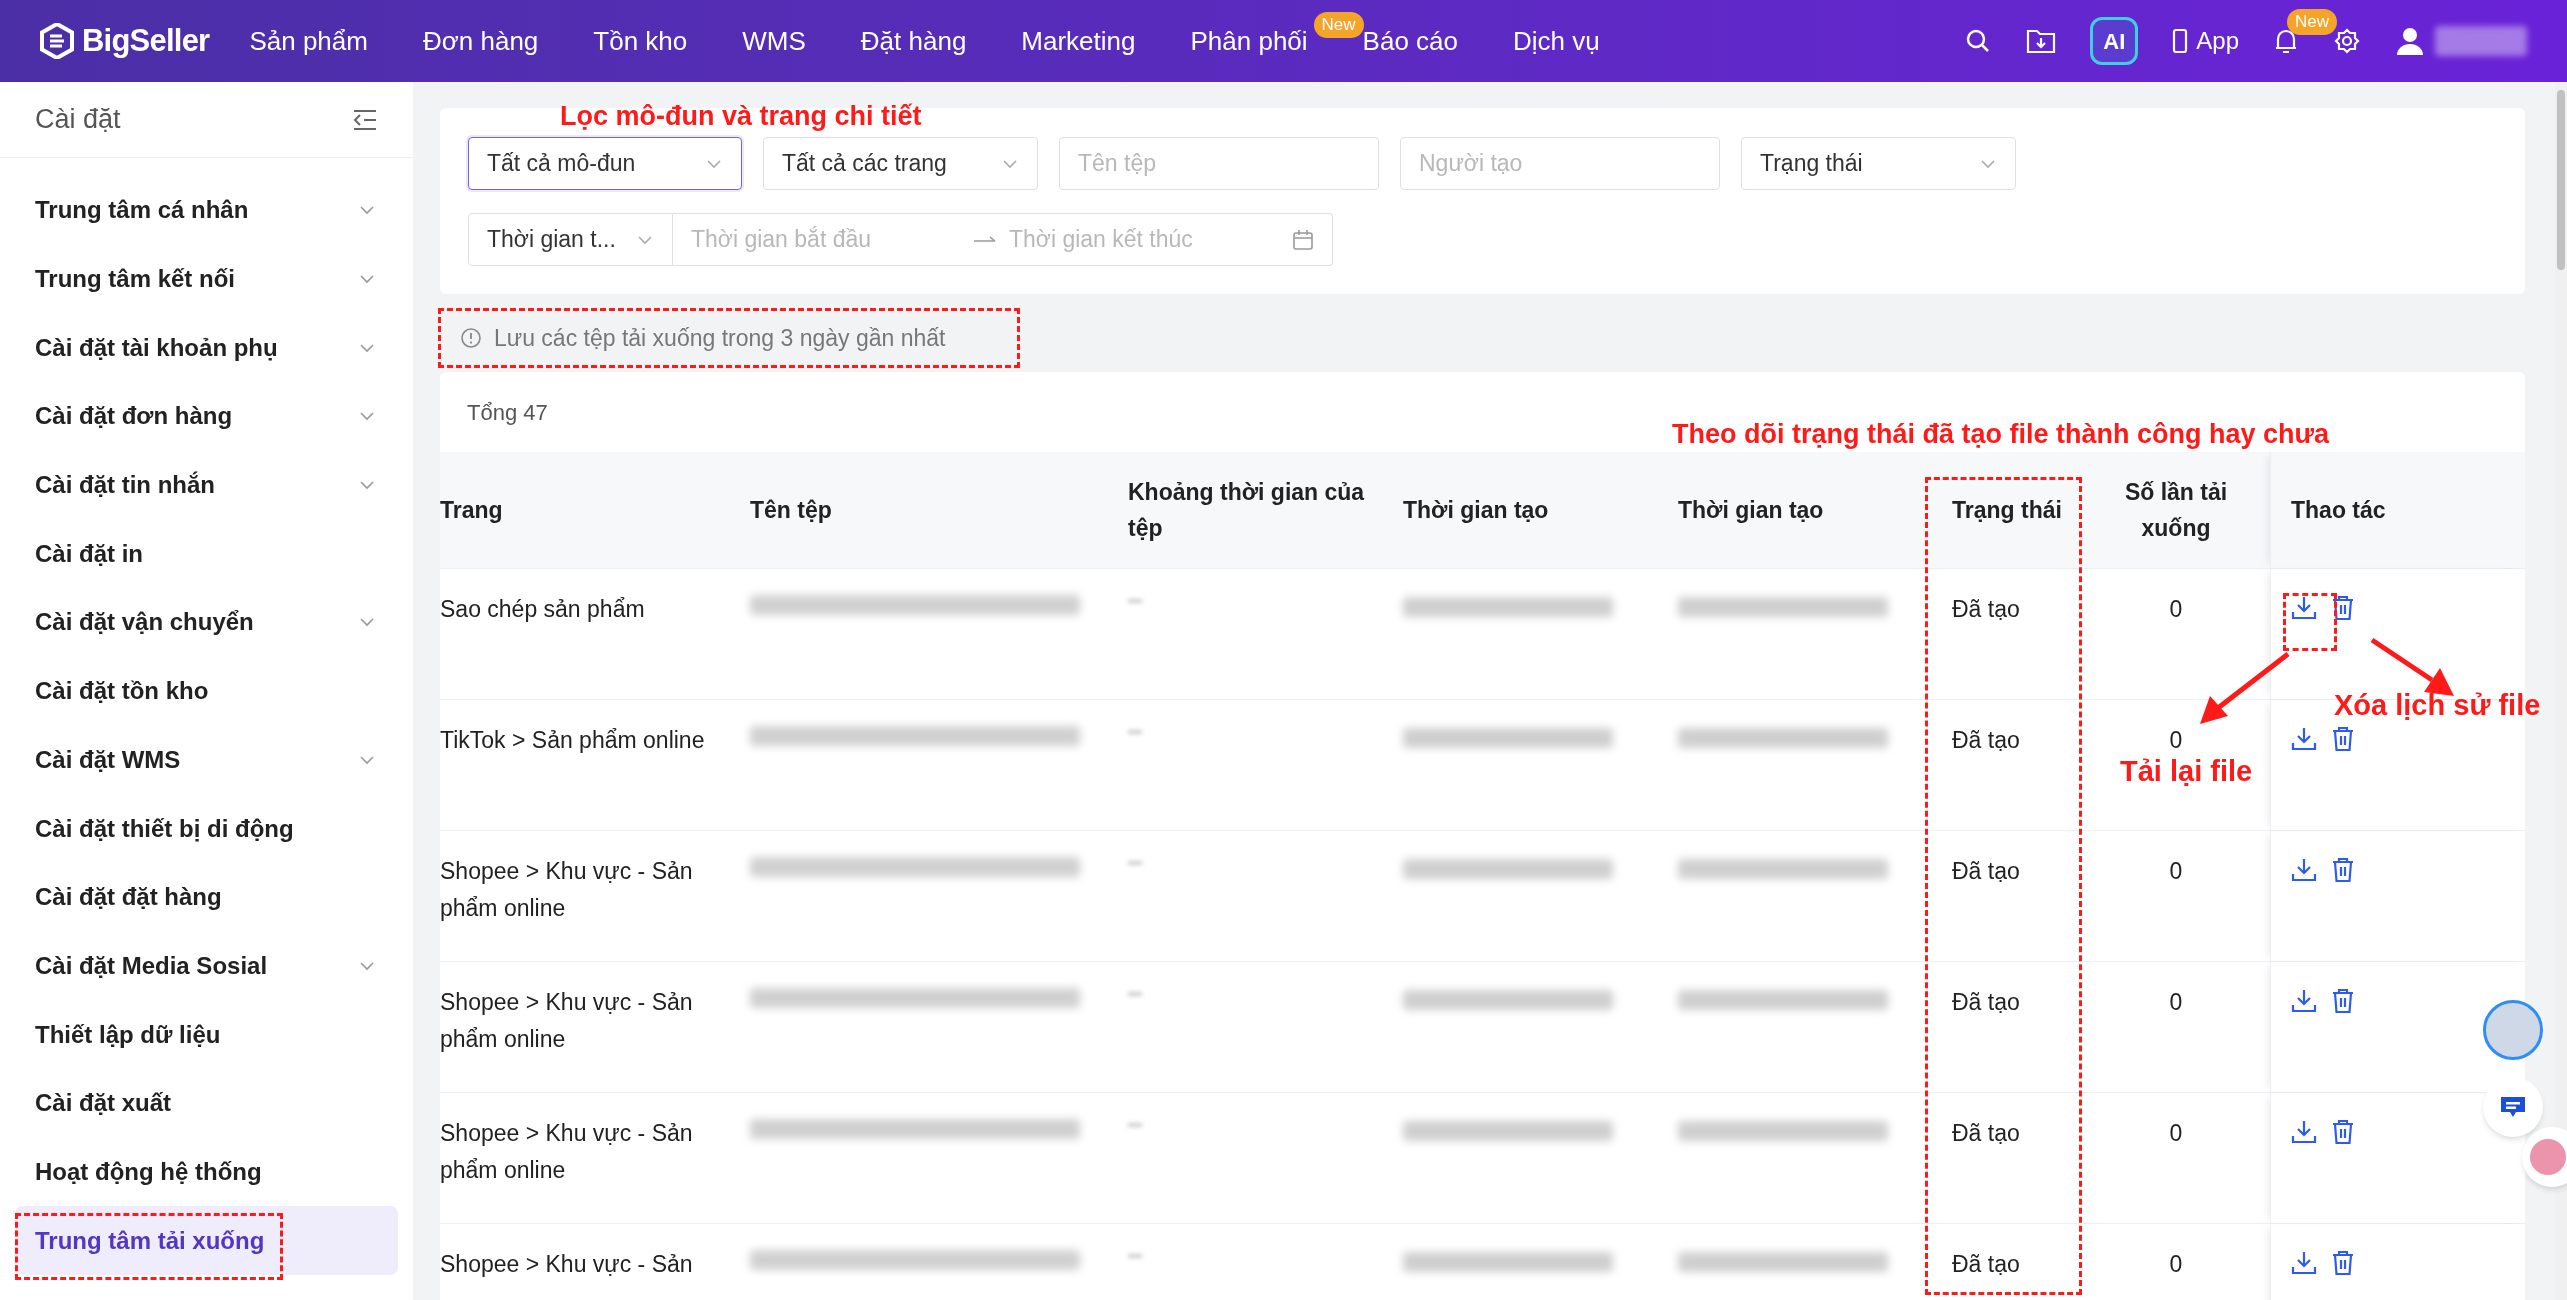 Image resolution: width=2567 pixels, height=1300 pixels. Describe the element at coordinates (2437, 705) in the screenshot. I see `annotation-text: Xóa lịch sử file` at that location.